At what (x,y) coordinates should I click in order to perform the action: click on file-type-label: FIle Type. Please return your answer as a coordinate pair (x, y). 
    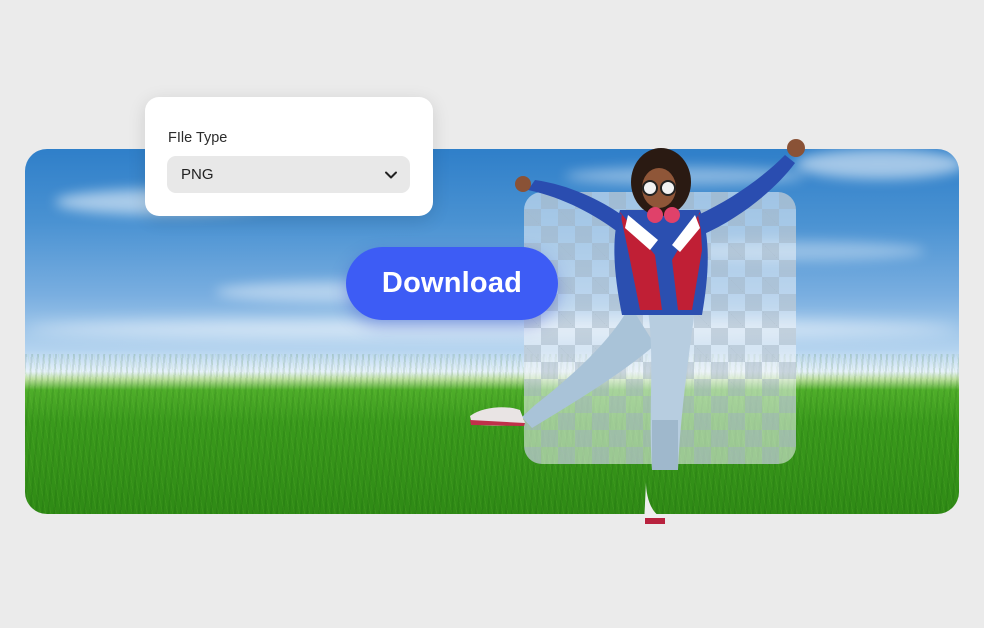
    Looking at the image, I should click on (198, 138).